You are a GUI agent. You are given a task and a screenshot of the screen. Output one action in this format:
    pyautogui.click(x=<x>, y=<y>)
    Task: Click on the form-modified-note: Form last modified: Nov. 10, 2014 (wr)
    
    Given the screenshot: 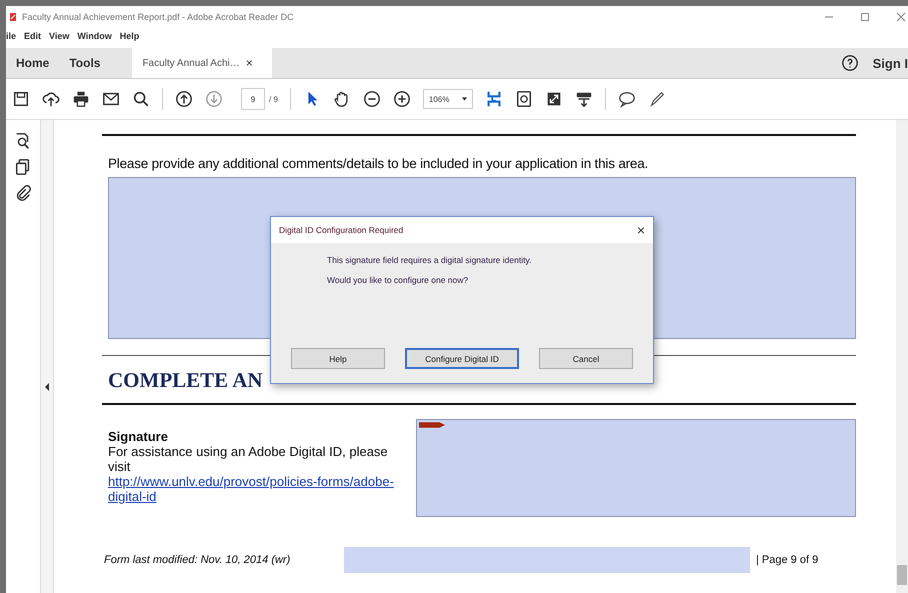 What is the action you would take?
    pyautogui.click(x=198, y=560)
    